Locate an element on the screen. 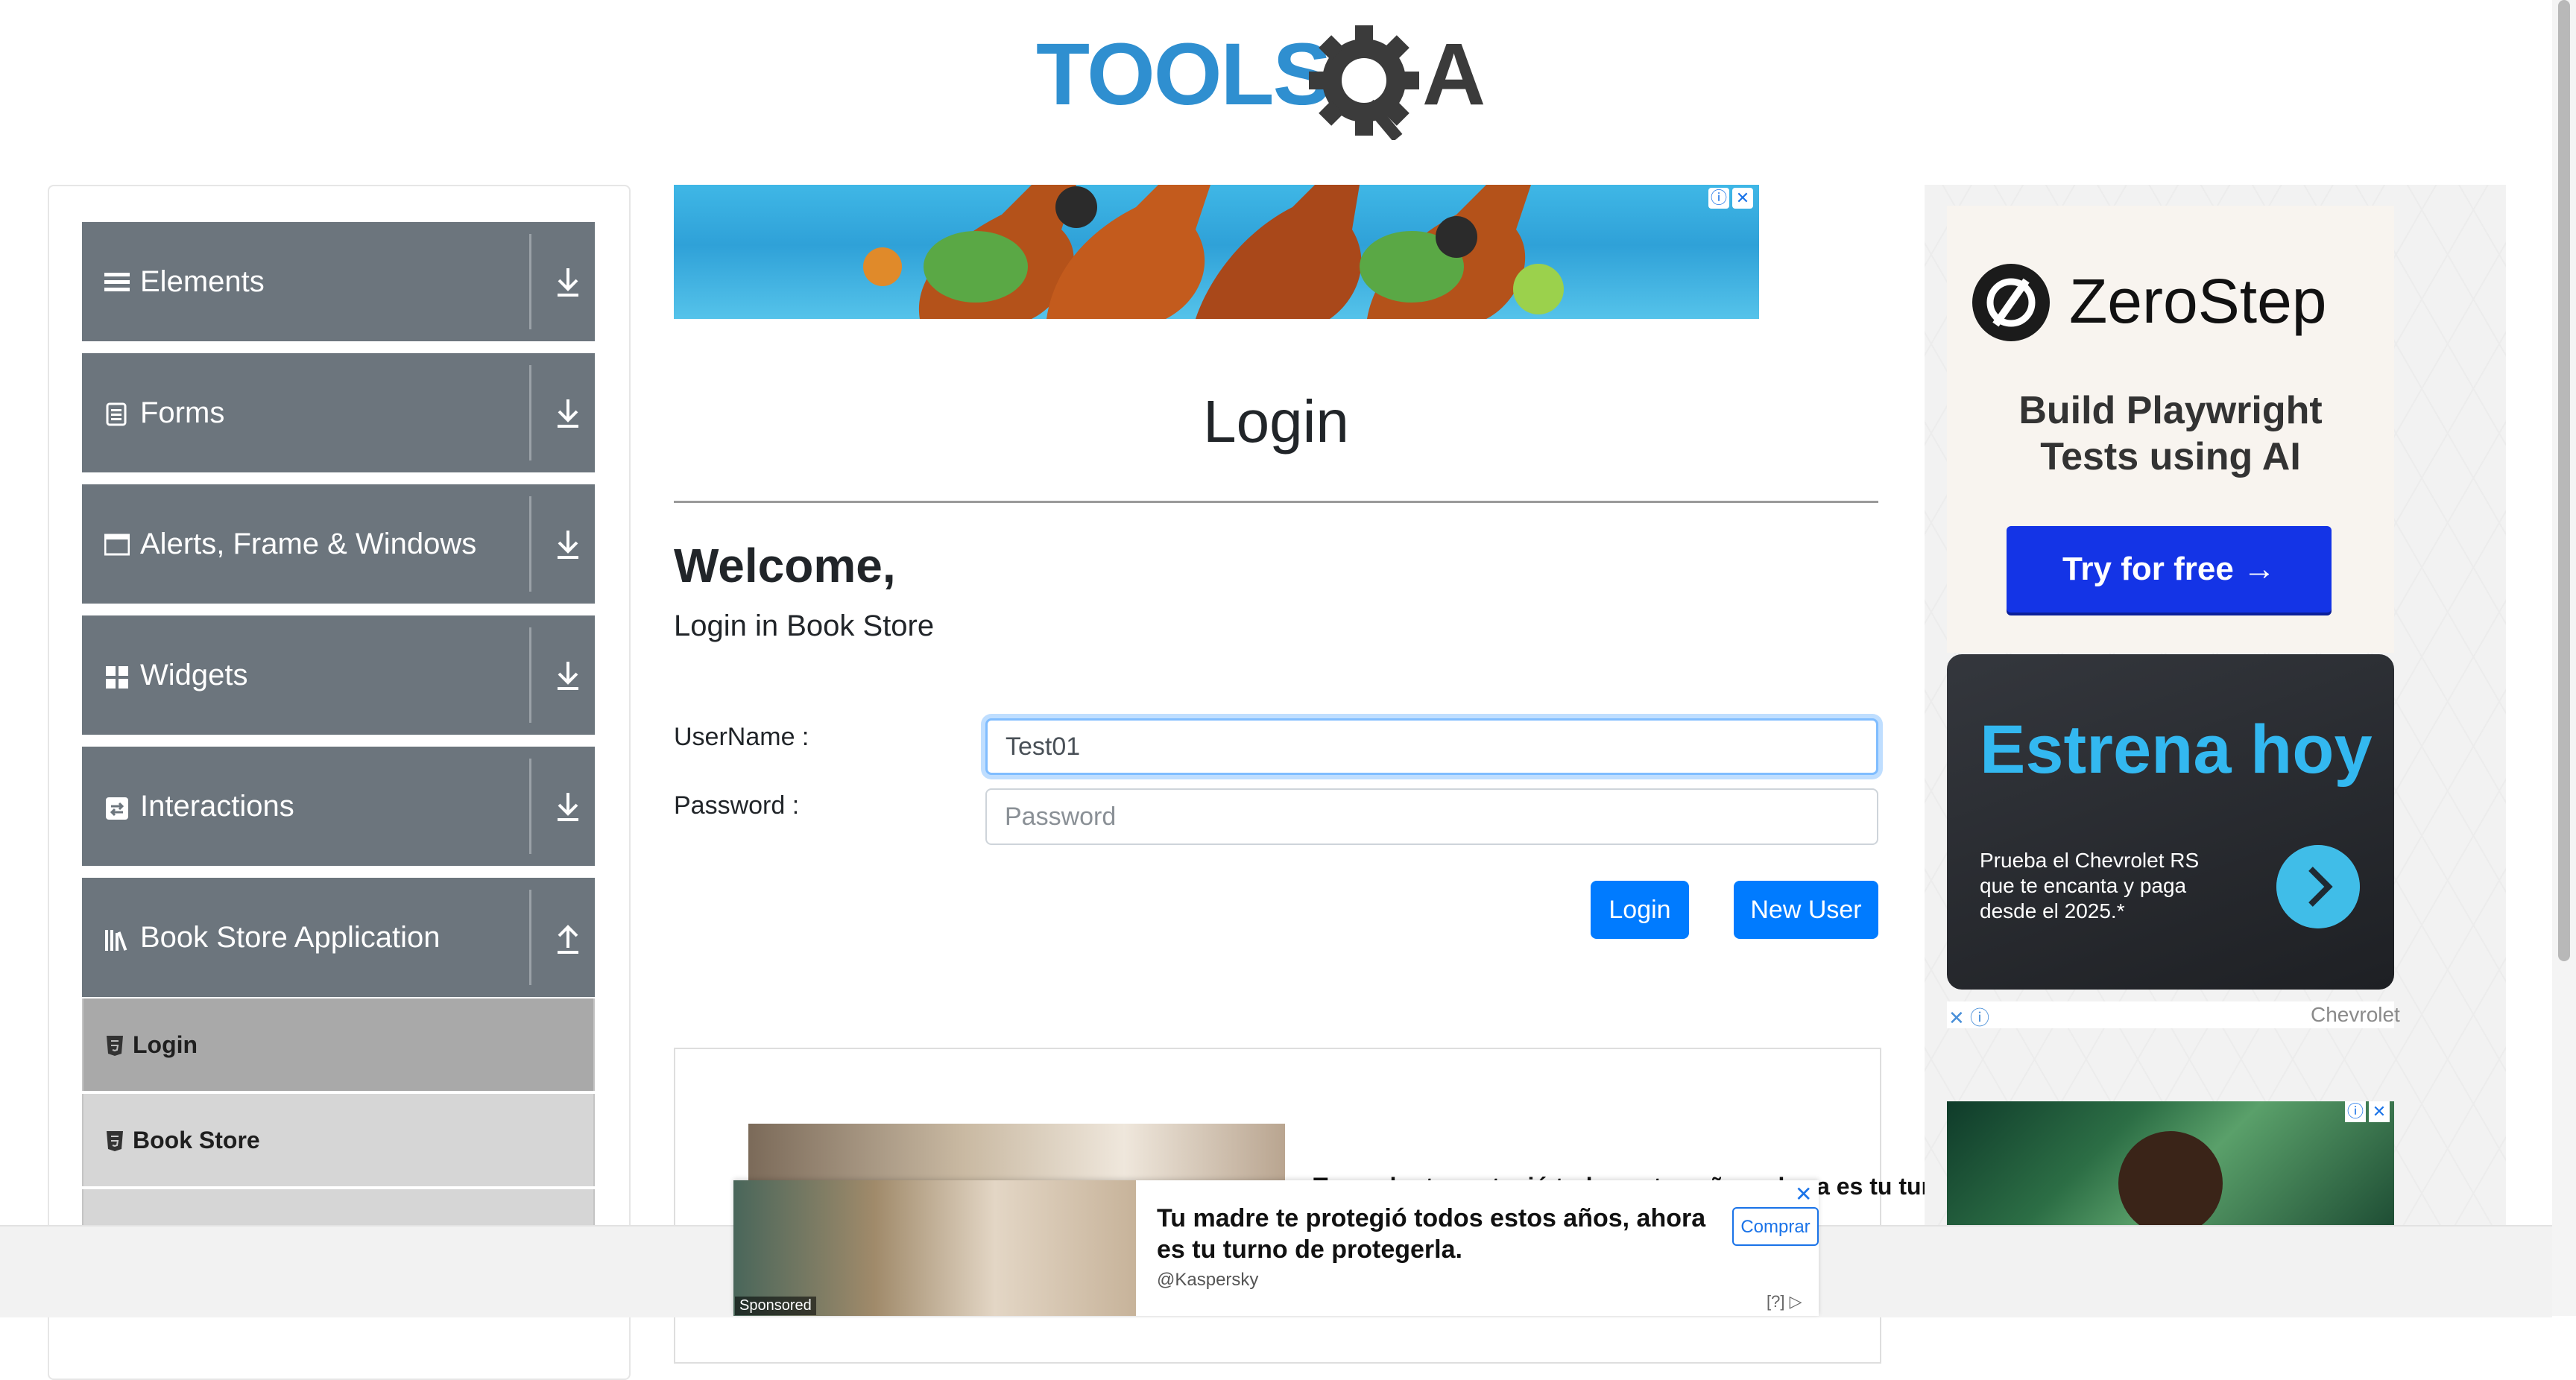 The width and height of the screenshot is (2576, 1380). zerostep-tagline: Build Playwright Tests using AI is located at coordinates (2170, 434).